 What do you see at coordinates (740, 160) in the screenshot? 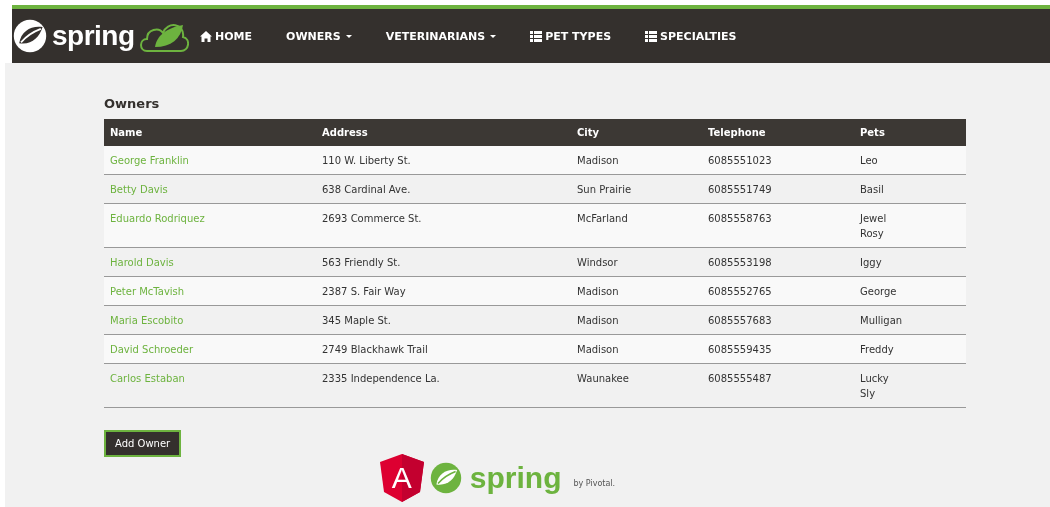
I see `table-cell: 6085551023` at bounding box center [740, 160].